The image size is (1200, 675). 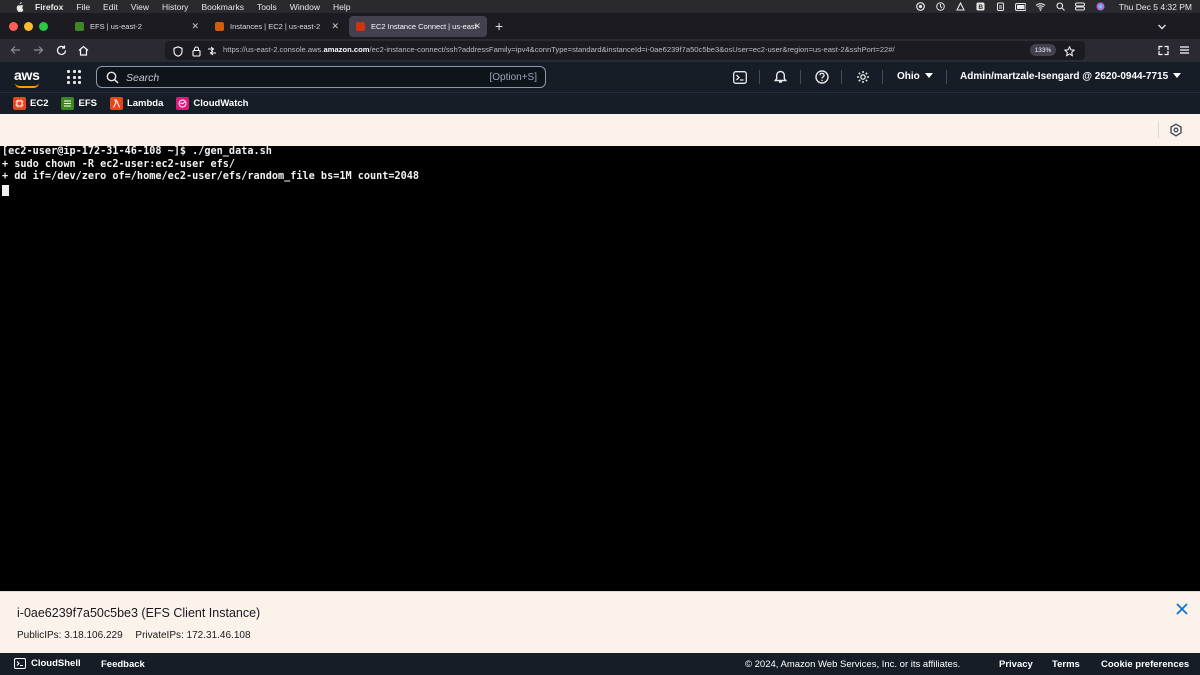 What do you see at coordinates (780, 77) in the screenshot?
I see `notifications-bell-icon` at bounding box center [780, 77].